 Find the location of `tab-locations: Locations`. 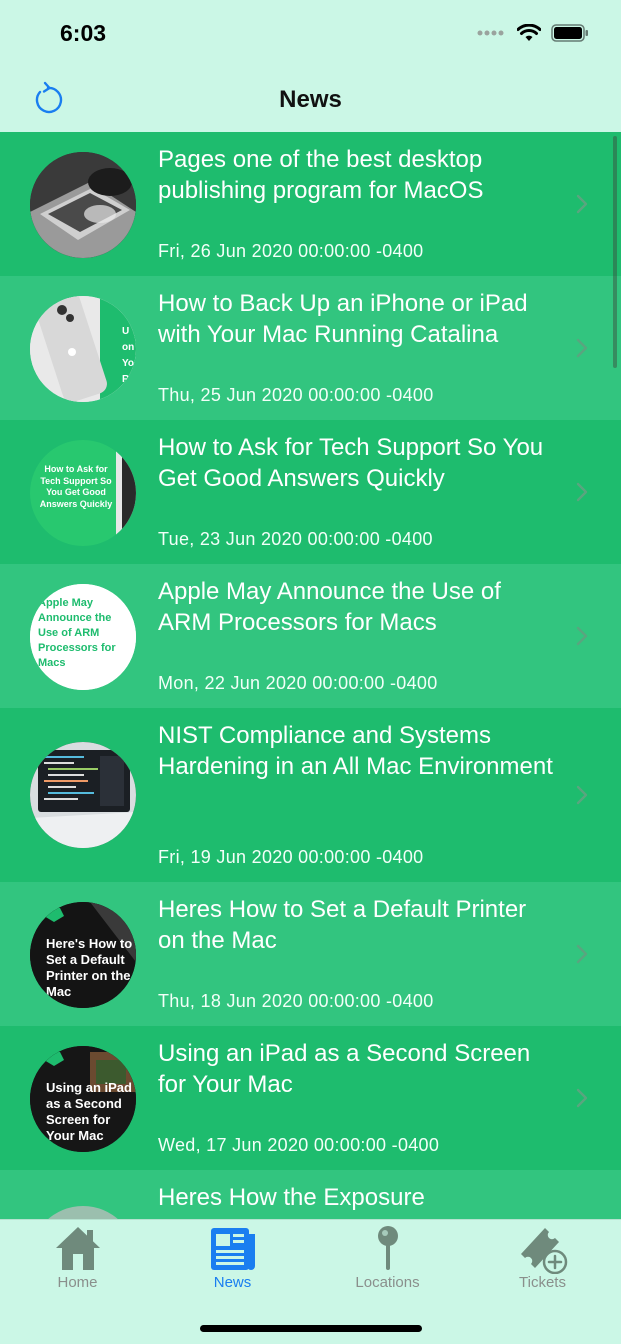

tab-locations: Locations is located at coordinates (387, 1260).